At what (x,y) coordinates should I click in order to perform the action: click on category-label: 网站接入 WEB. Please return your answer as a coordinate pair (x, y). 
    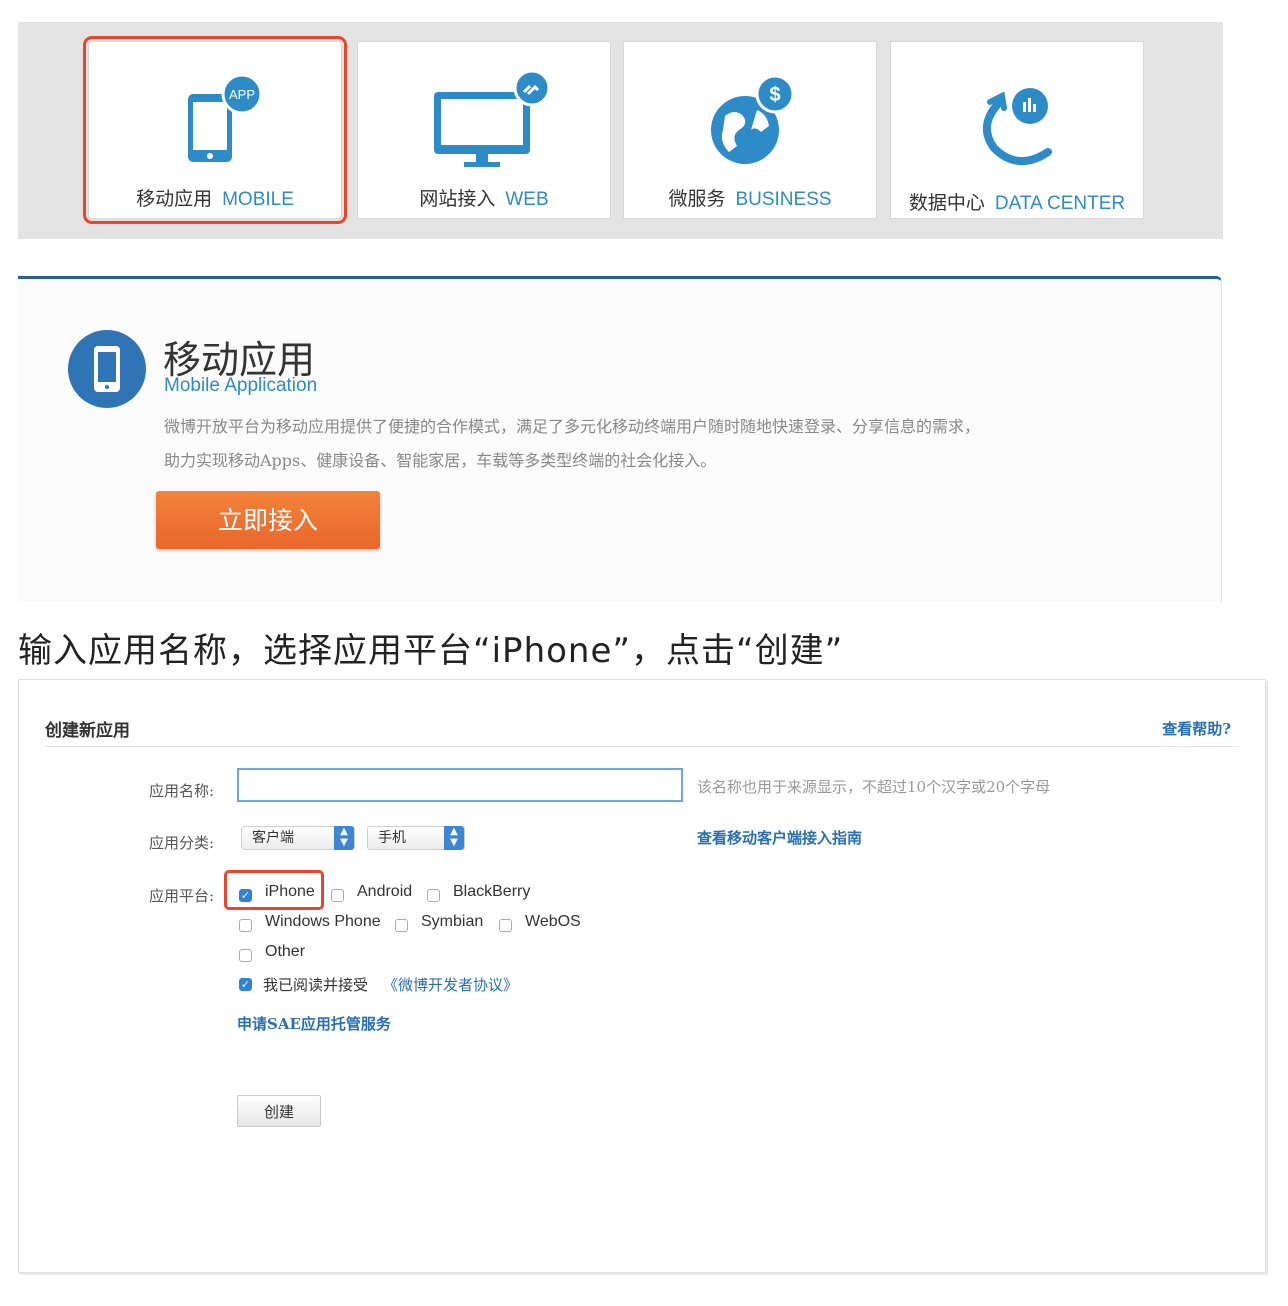
    Looking at the image, I should click on (484, 199).